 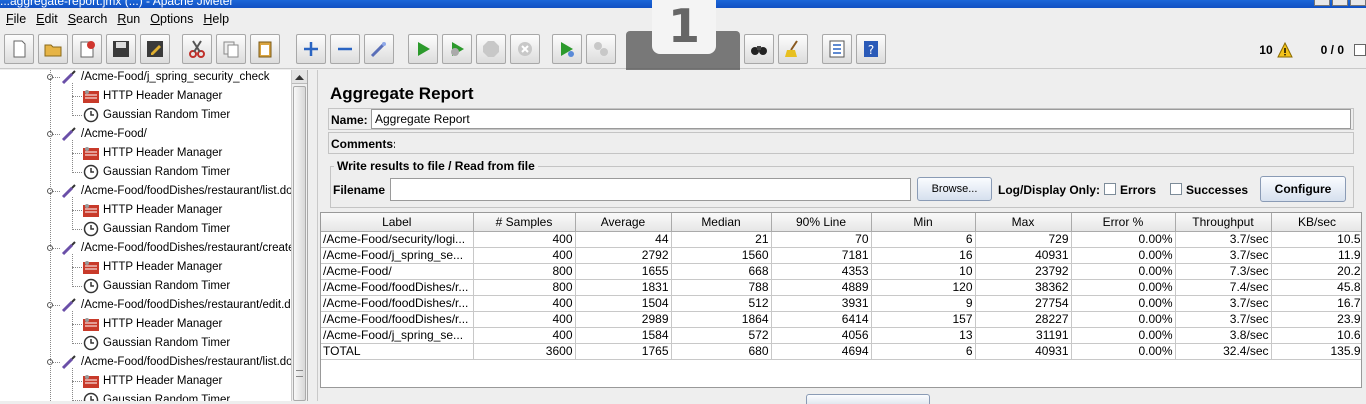 What do you see at coordinates (873, 143) in the screenshot?
I see `comments-input` at bounding box center [873, 143].